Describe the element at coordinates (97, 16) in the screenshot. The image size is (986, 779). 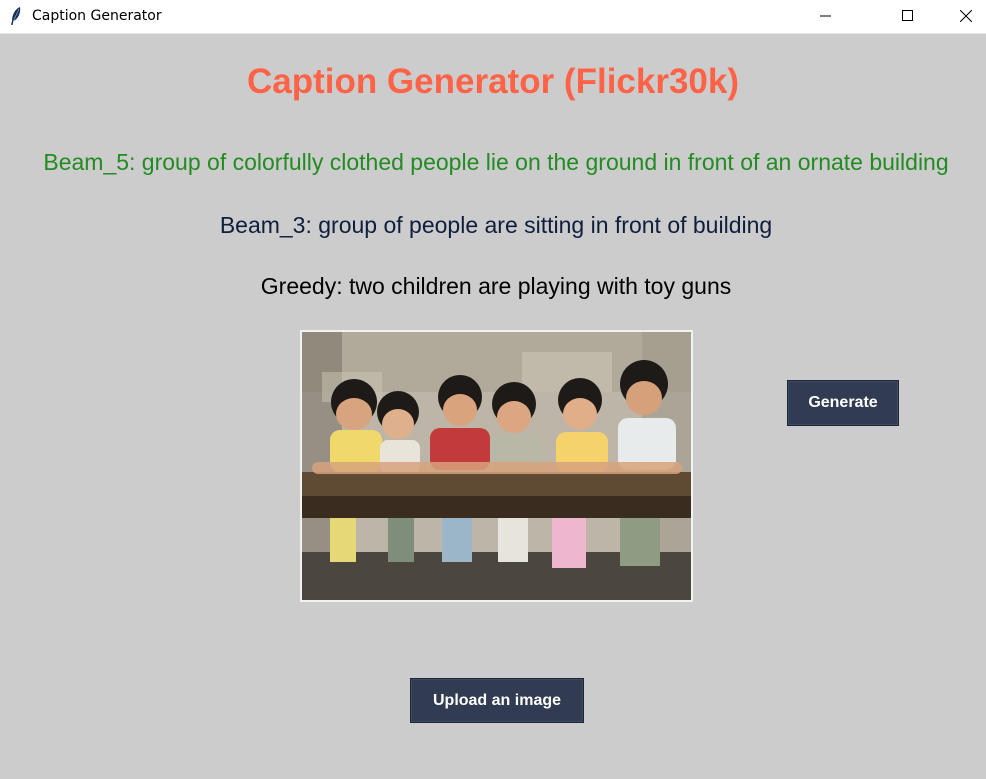
I see `window-title: Caption Generator` at that location.